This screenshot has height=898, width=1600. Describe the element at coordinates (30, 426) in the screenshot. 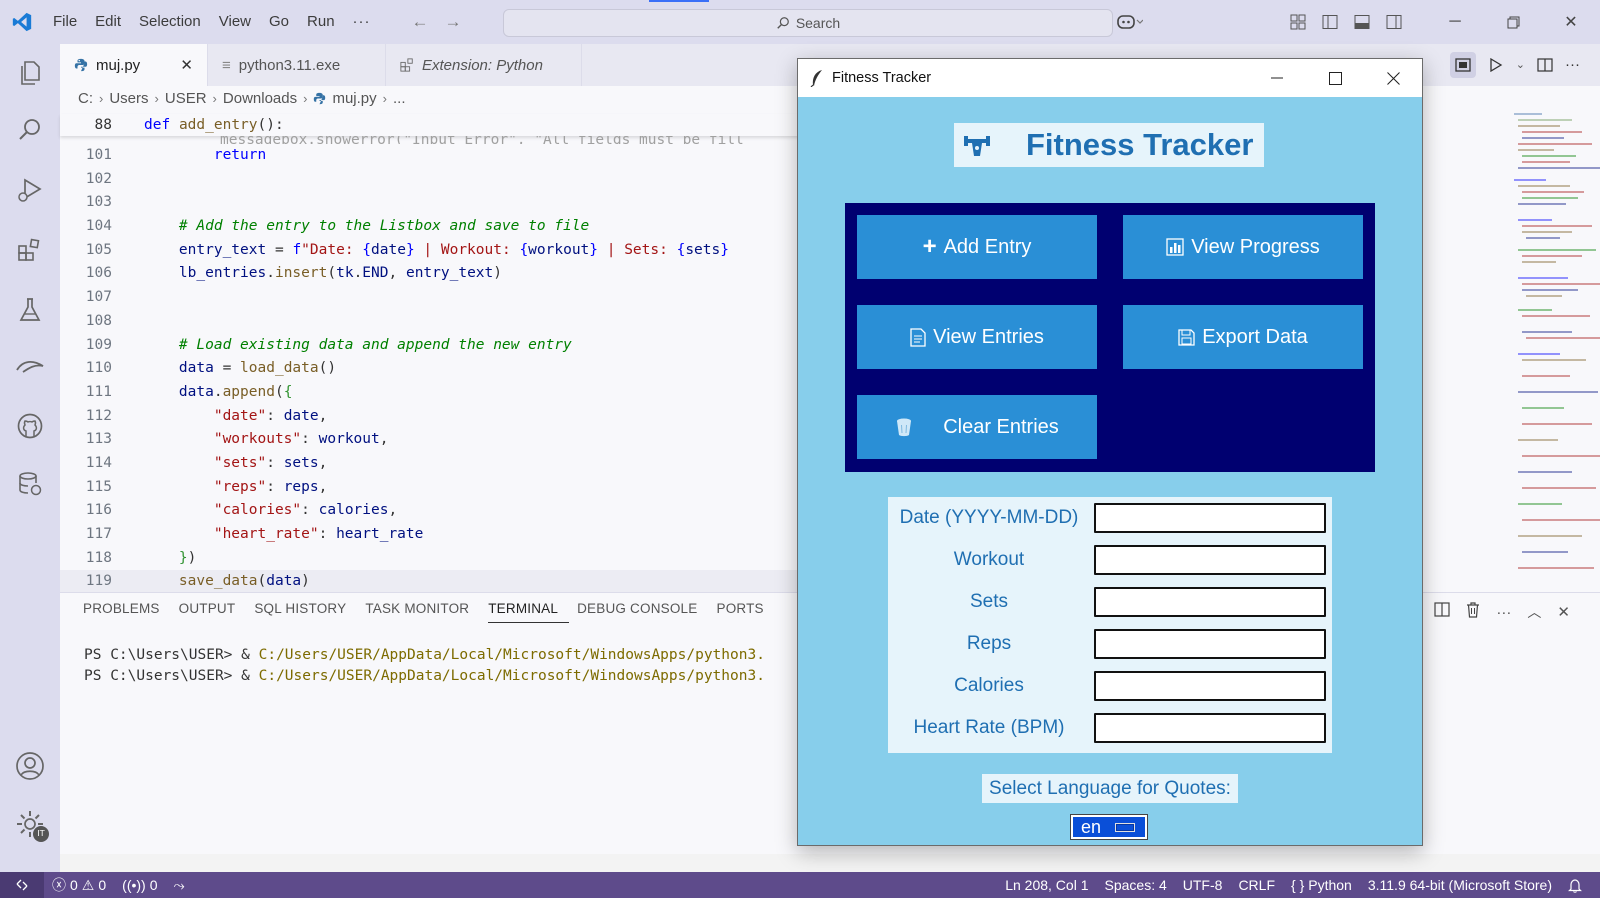

I see `github-icon` at that location.